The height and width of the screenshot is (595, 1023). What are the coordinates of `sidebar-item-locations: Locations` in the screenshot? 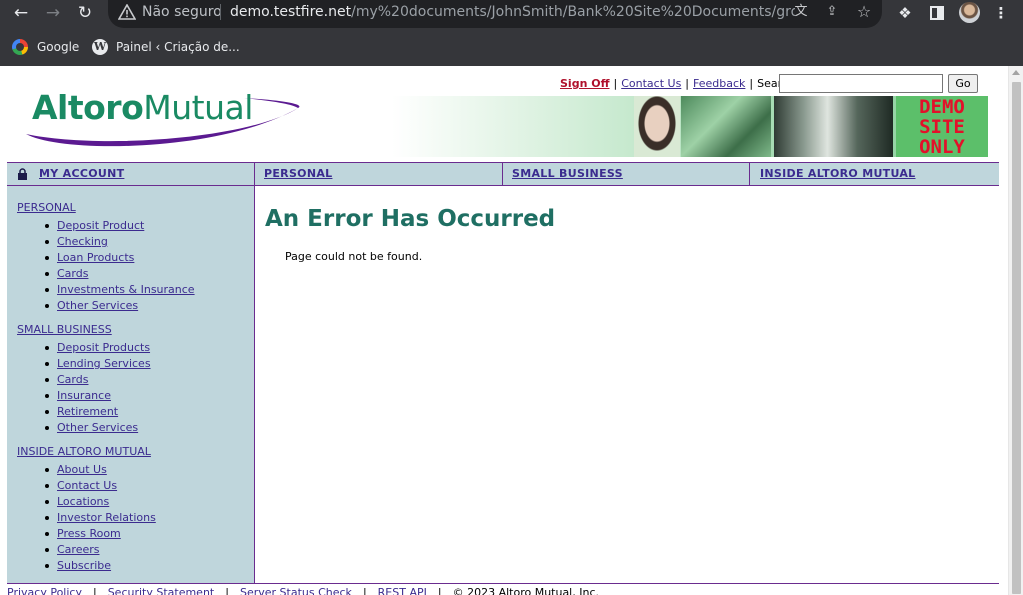 It's located at (83, 502).